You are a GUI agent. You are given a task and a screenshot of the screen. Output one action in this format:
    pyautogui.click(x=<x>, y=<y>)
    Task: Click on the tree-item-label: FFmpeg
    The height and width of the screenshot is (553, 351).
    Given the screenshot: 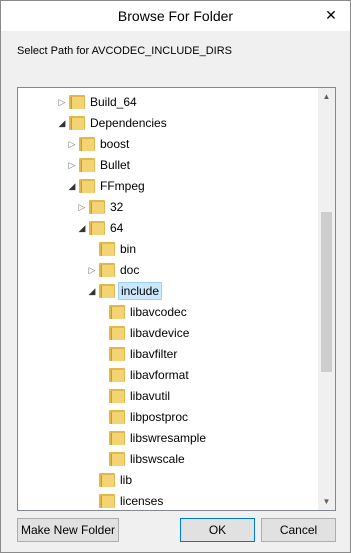 What is the action you would take?
    pyautogui.click(x=122, y=186)
    